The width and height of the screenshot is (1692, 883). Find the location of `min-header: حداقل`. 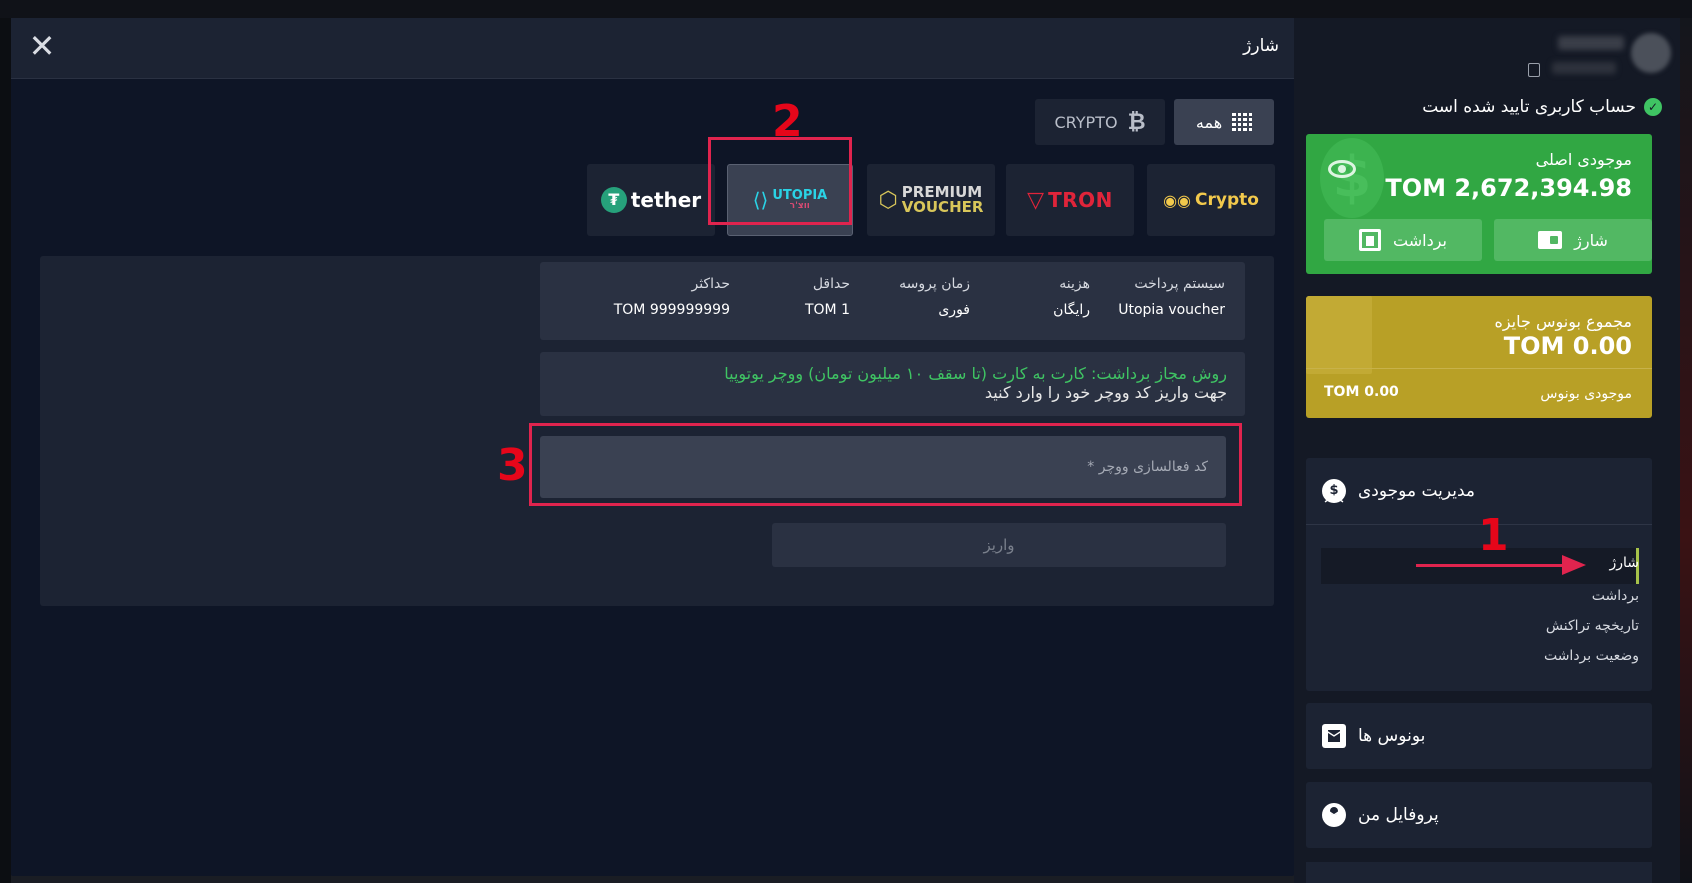

min-header: حداقل is located at coordinates (831, 284).